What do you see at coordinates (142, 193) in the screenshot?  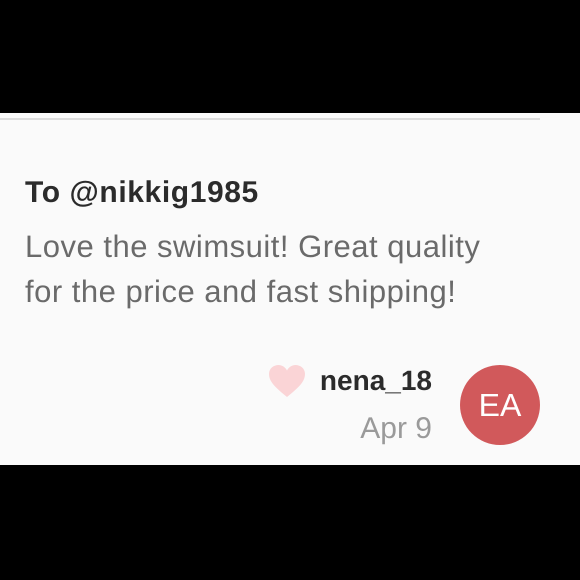 I see `recipient-label: To @nikkig1985` at bounding box center [142, 193].